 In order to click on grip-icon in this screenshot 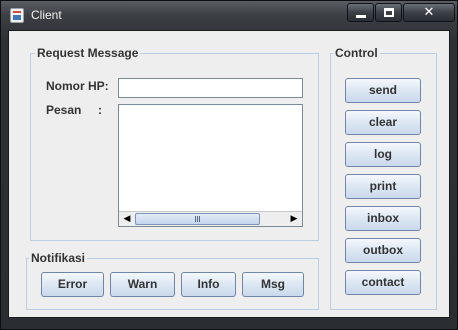, I will do `click(197, 219)`.